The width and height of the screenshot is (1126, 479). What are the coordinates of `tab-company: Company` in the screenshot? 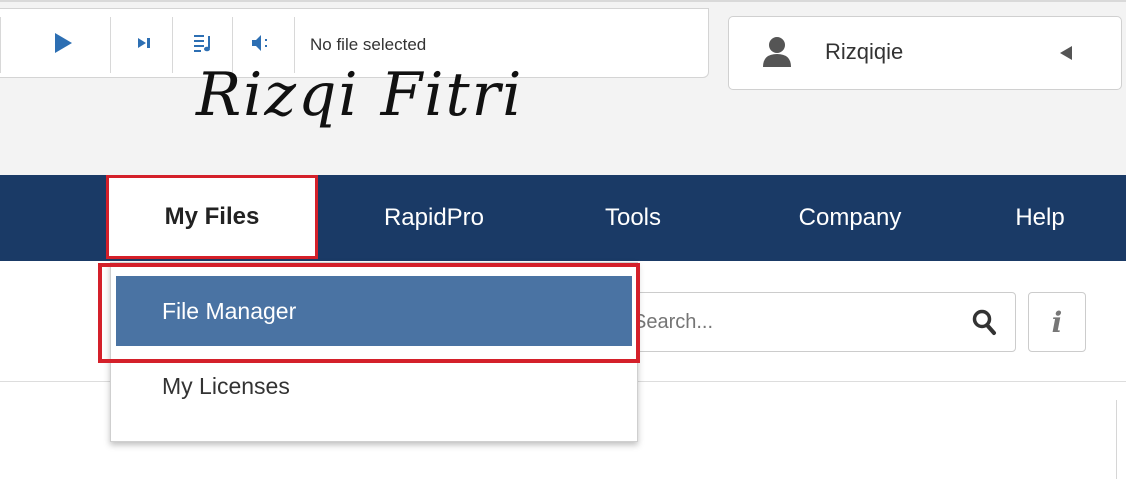 It's located at (850, 218).